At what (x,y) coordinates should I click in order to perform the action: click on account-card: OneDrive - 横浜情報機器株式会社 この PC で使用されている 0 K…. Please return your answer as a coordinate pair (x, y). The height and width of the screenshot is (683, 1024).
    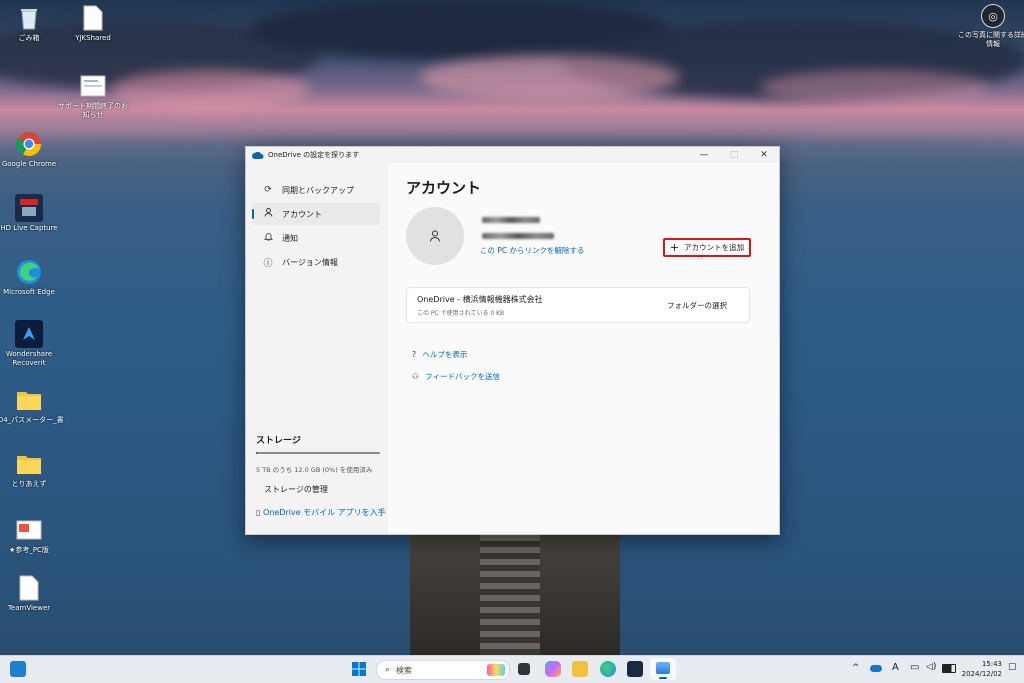
    Looking at the image, I should click on (578, 305).